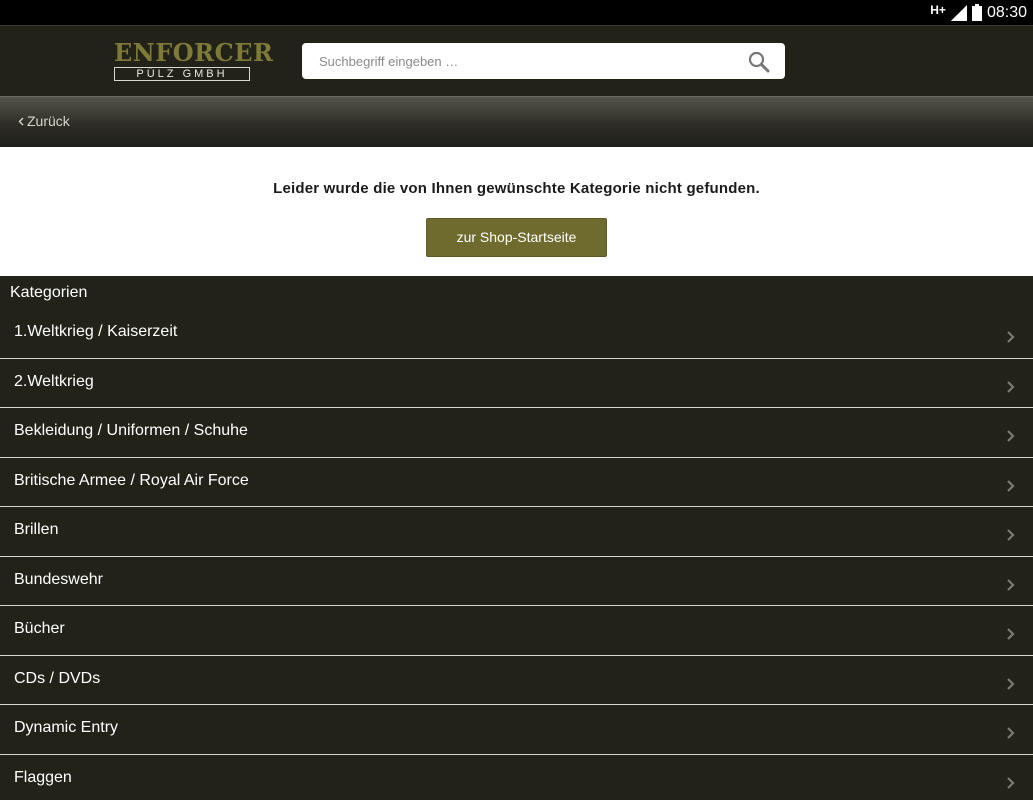  What do you see at coordinates (516, 383) in the screenshot?
I see `category-item: 2.Weltkrieg` at bounding box center [516, 383].